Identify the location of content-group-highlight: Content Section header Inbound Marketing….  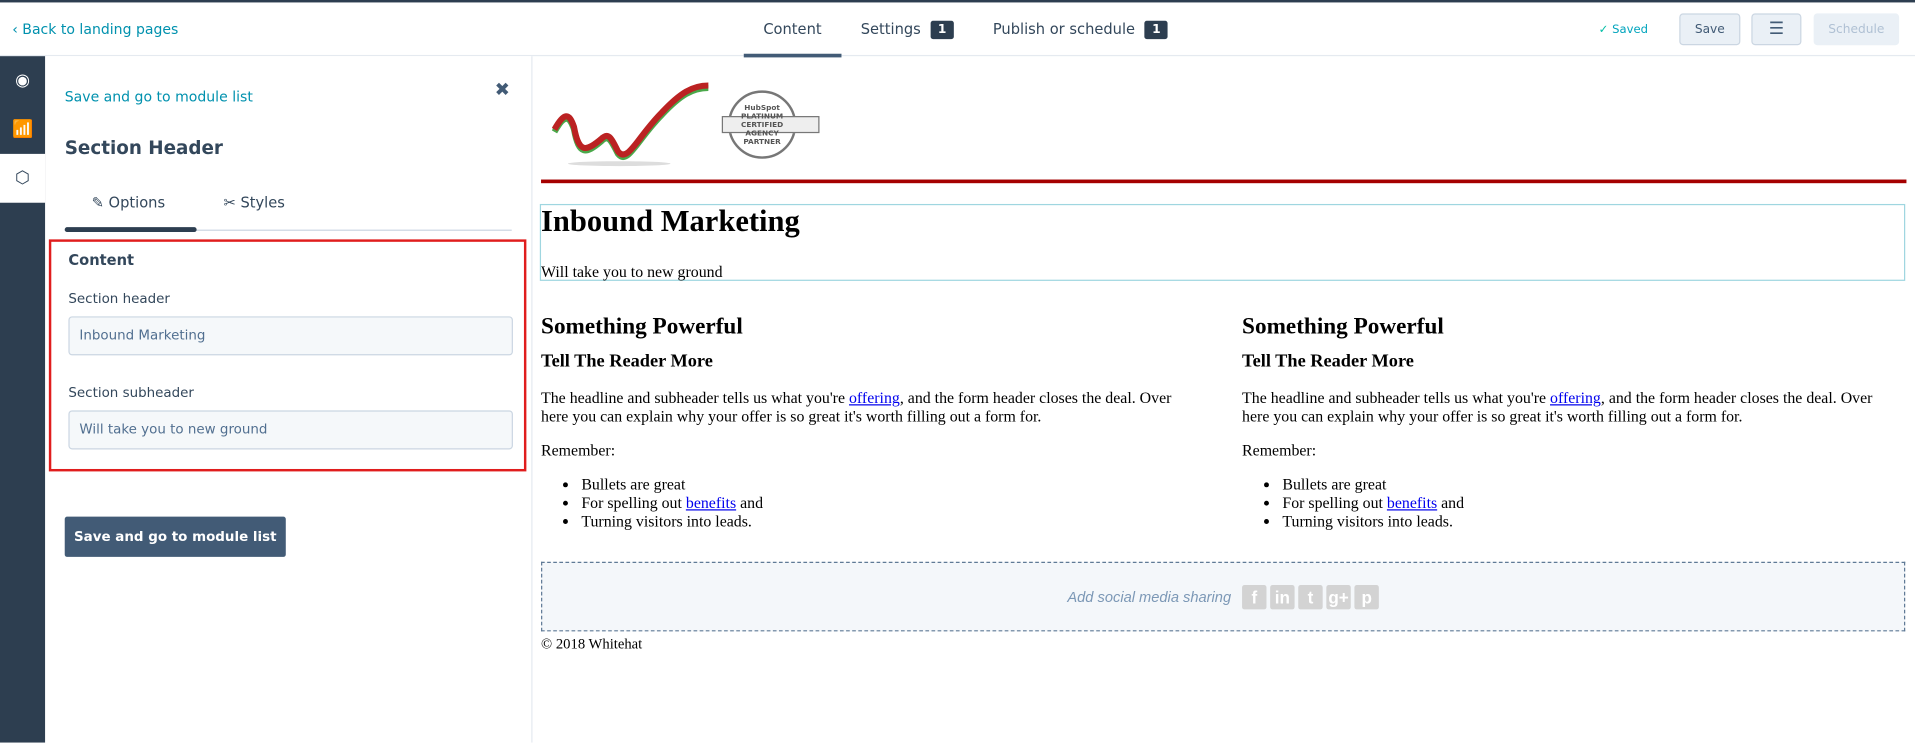
(287, 355).